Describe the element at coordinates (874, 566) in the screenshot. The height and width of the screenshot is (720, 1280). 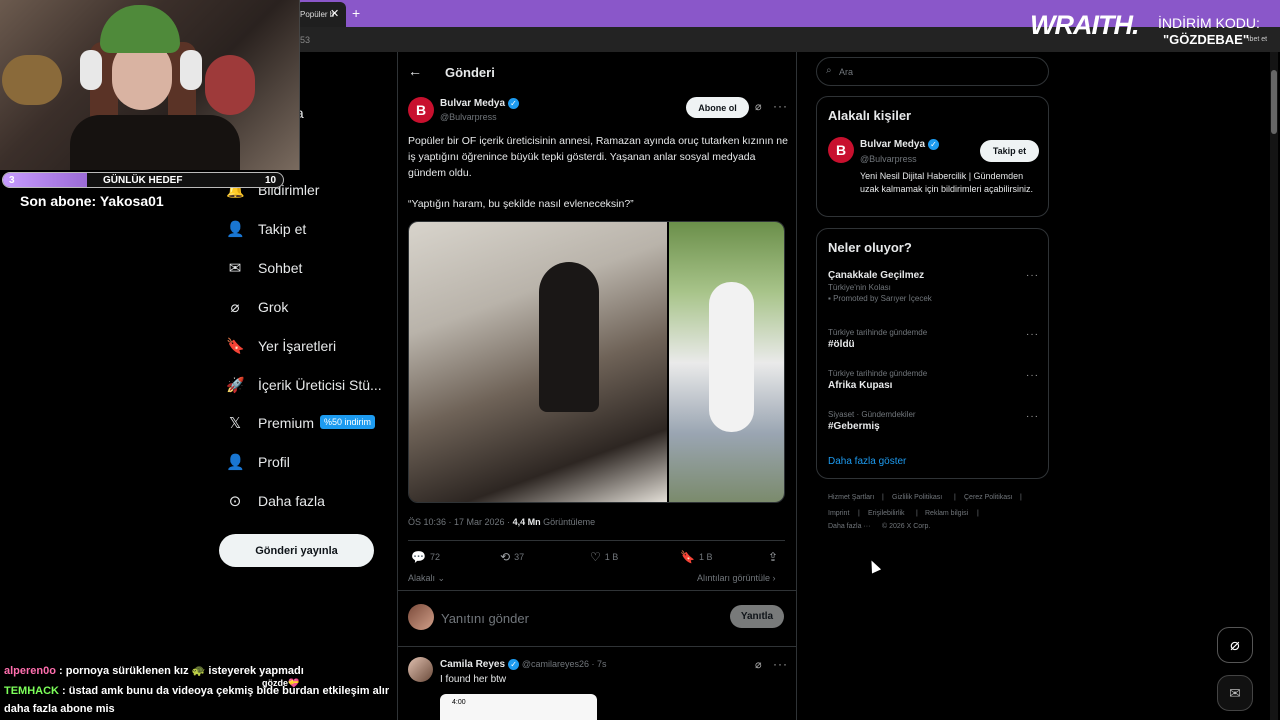
I see `mouse-cursor` at that location.